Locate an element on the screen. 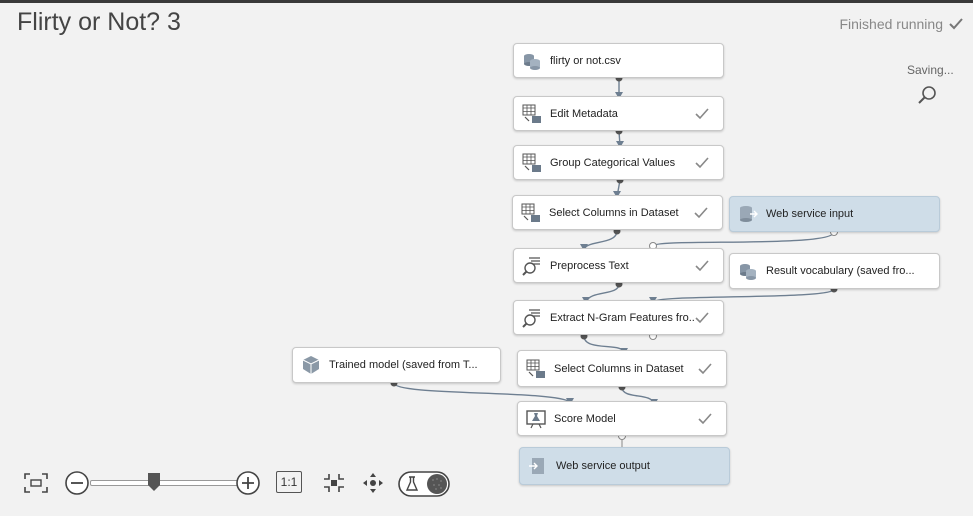 Image resolution: width=973 pixels, height=516 pixels. module-preprocess-text: Preprocess Text is located at coordinates (618, 265).